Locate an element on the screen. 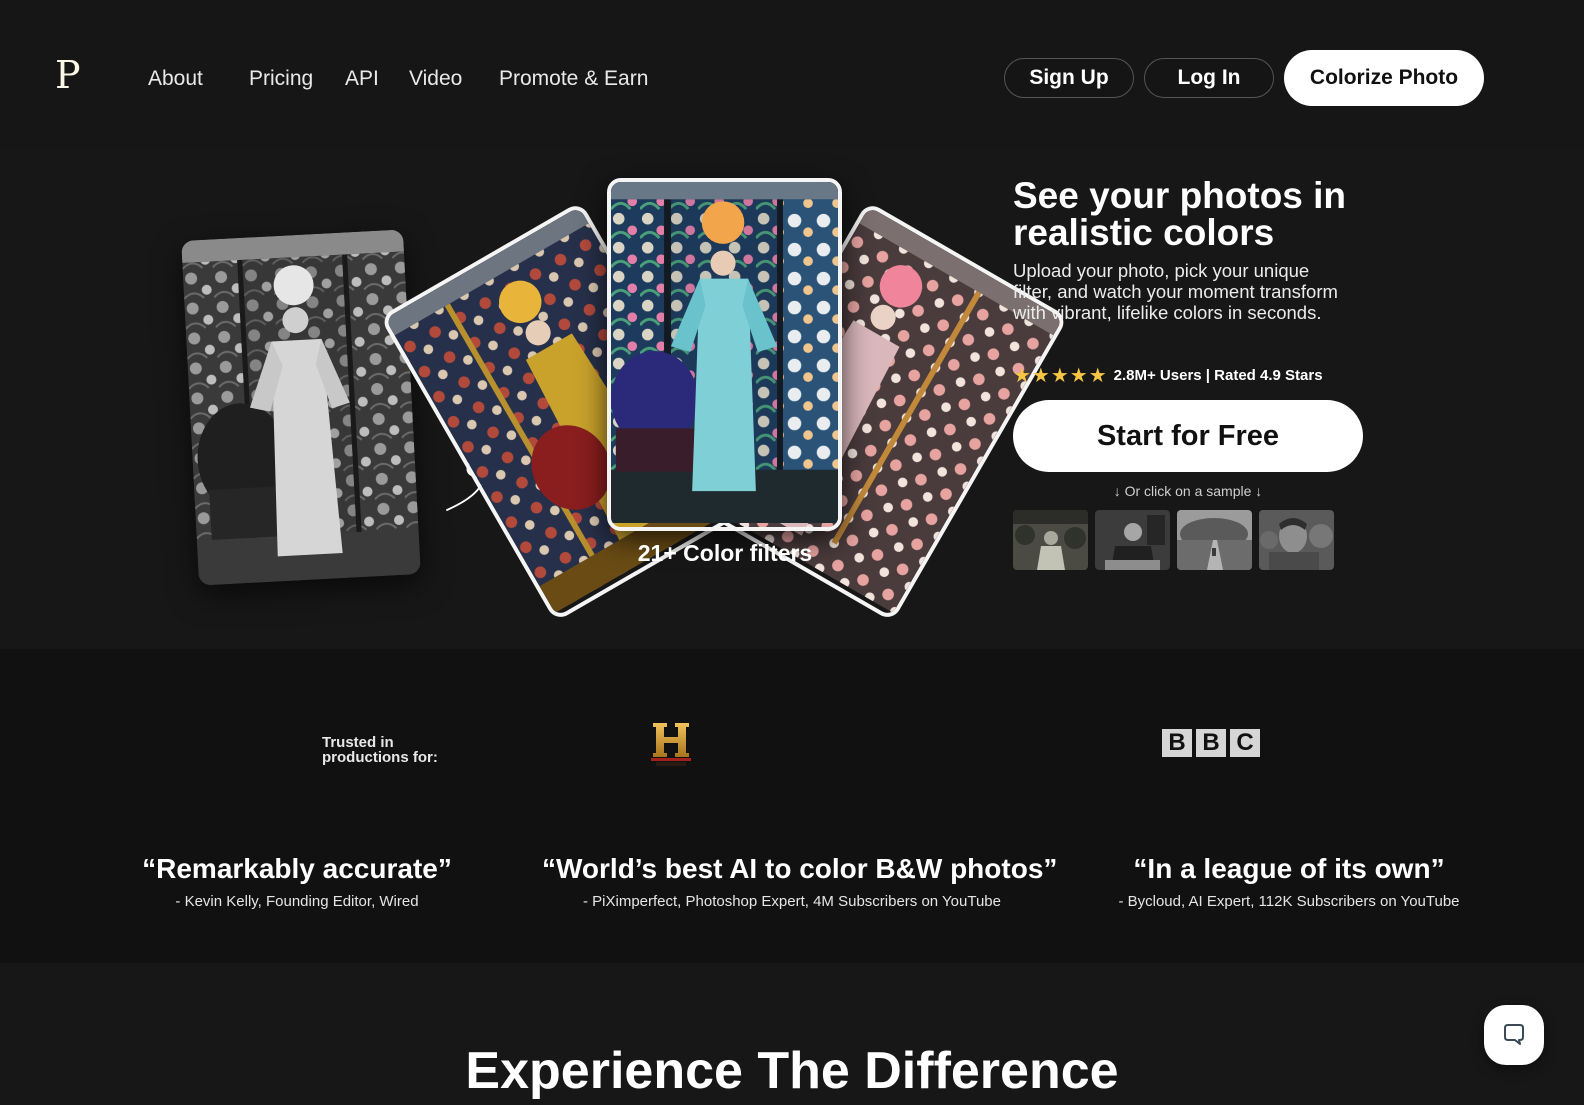 The width and height of the screenshot is (1584, 1105). bw-photo-image is located at coordinates (301, 407).